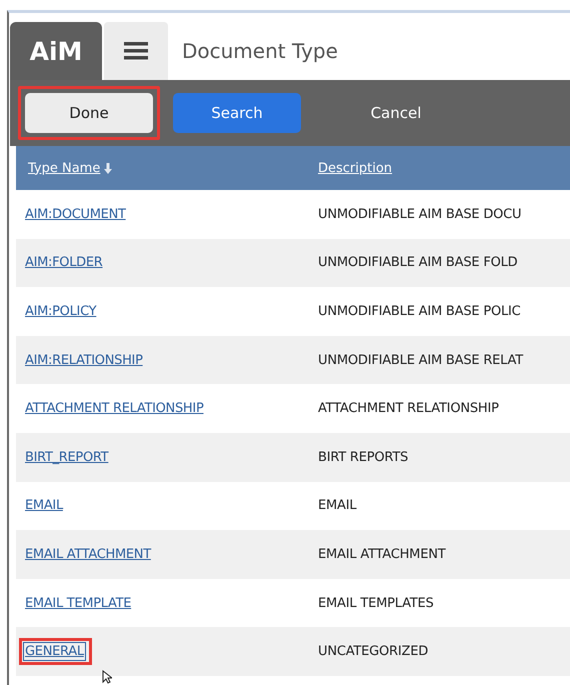 Image resolution: width=570 pixels, height=685 pixels. What do you see at coordinates (419, 214) in the screenshot?
I see `table-cell-text: UNMODIFIABLE AIM BASE DOCU` at bounding box center [419, 214].